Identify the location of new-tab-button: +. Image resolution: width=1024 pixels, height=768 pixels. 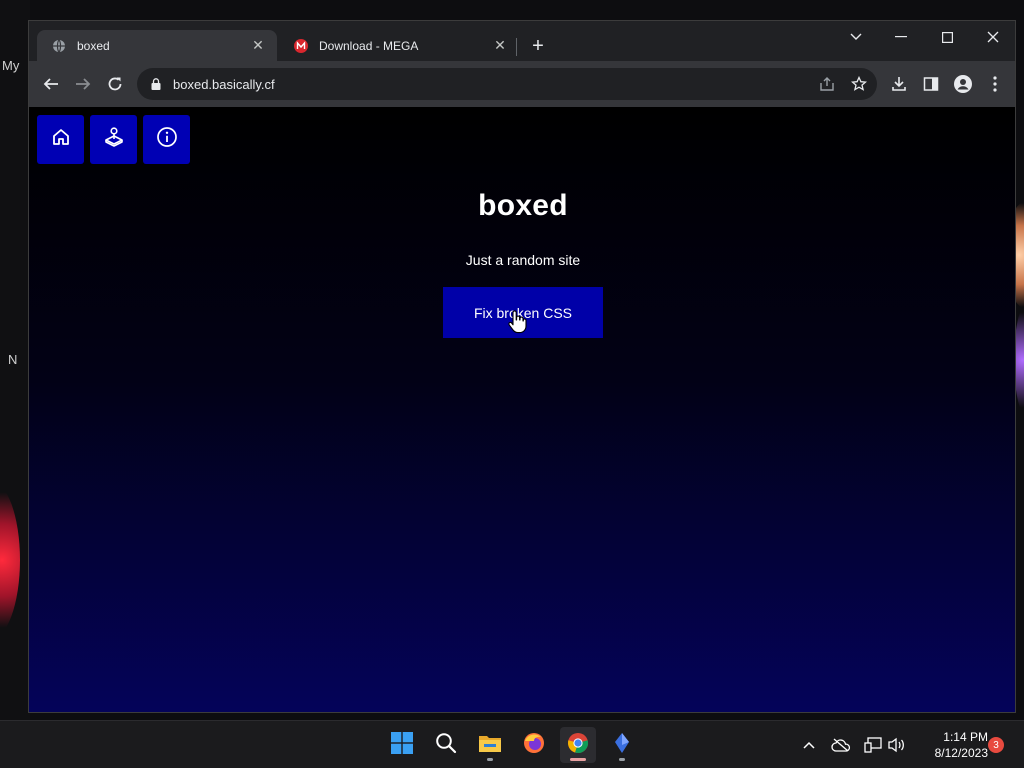
(538, 46).